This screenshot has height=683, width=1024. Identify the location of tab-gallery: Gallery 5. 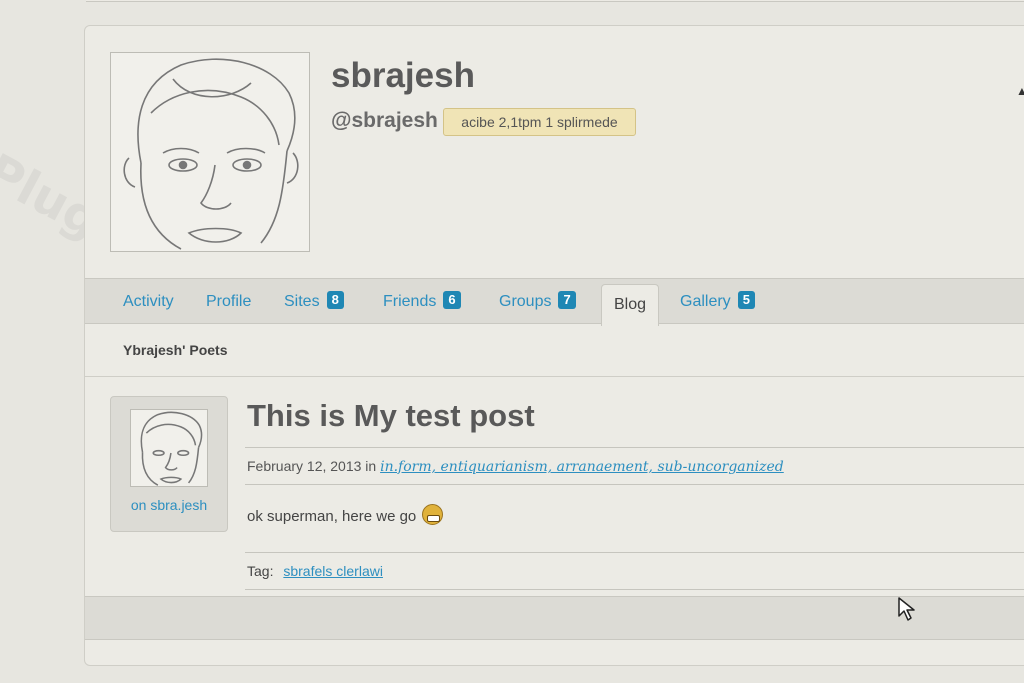
(717, 302).